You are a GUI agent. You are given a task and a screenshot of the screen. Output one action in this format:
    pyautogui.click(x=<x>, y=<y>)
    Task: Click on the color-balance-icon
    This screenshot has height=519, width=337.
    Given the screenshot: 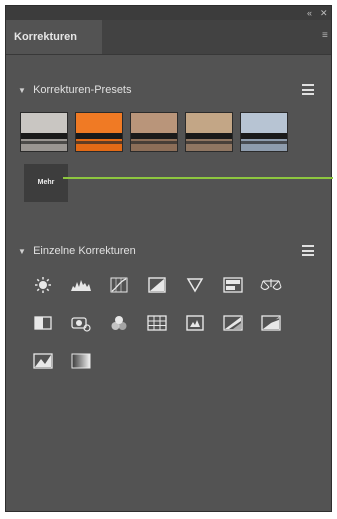 What is the action you would take?
    pyautogui.click(x=271, y=285)
    